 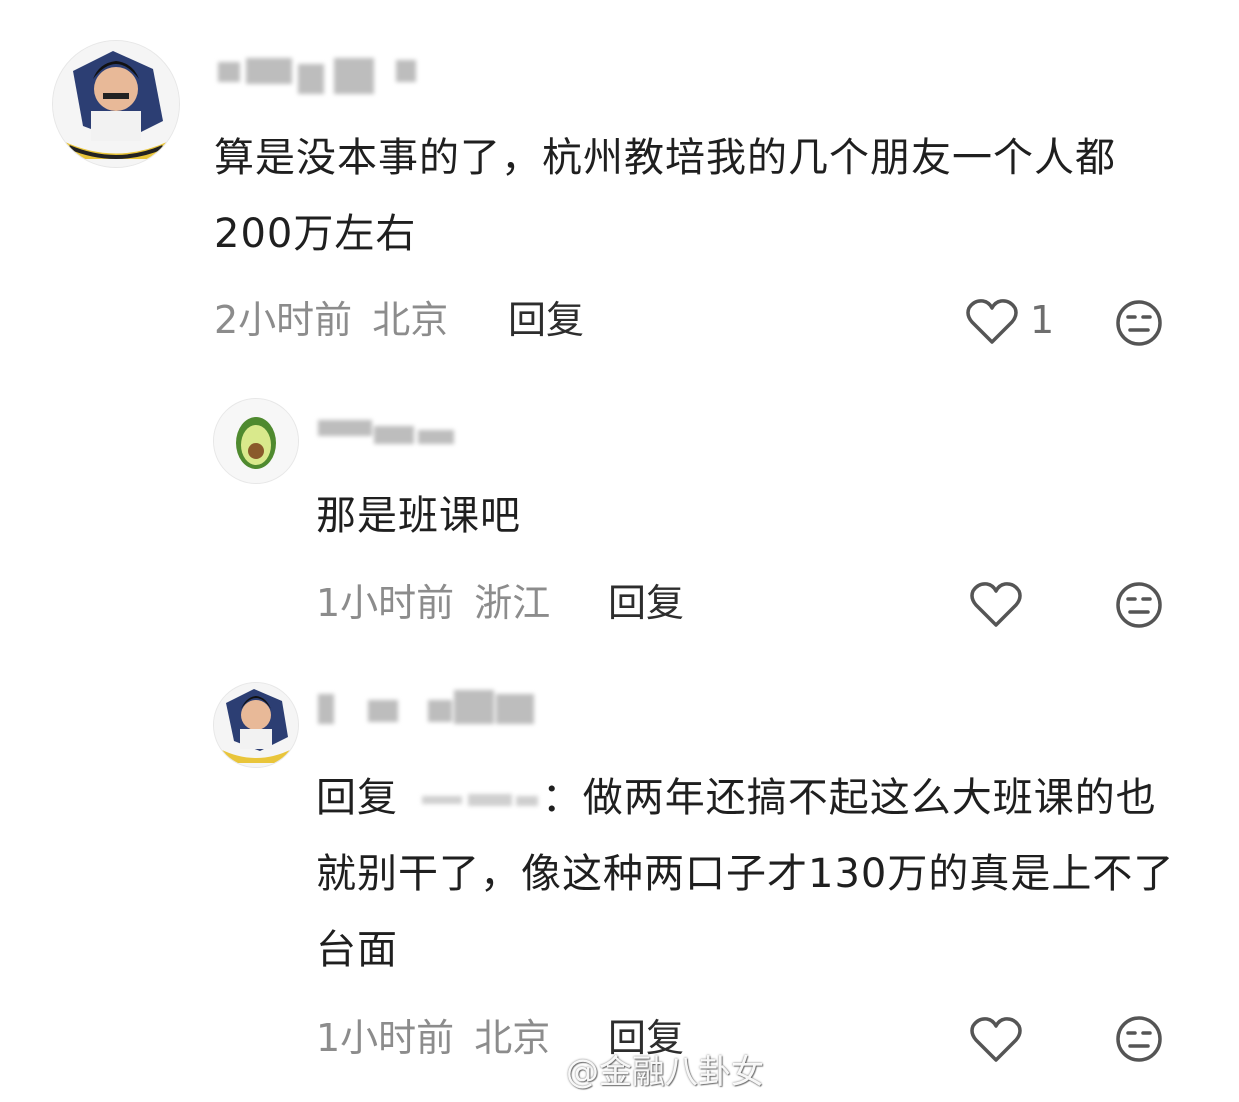 What do you see at coordinates (357, 798) in the screenshot?
I see `reply-prefix: 回复` at bounding box center [357, 798].